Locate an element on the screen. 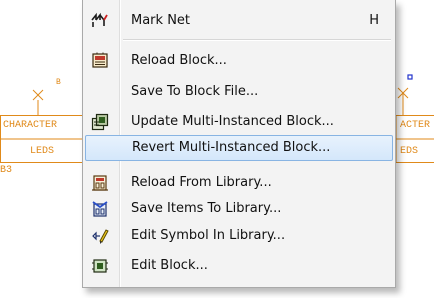 The width and height of the screenshot is (434, 298). right-pin-marker is located at coordinates (410, 77).